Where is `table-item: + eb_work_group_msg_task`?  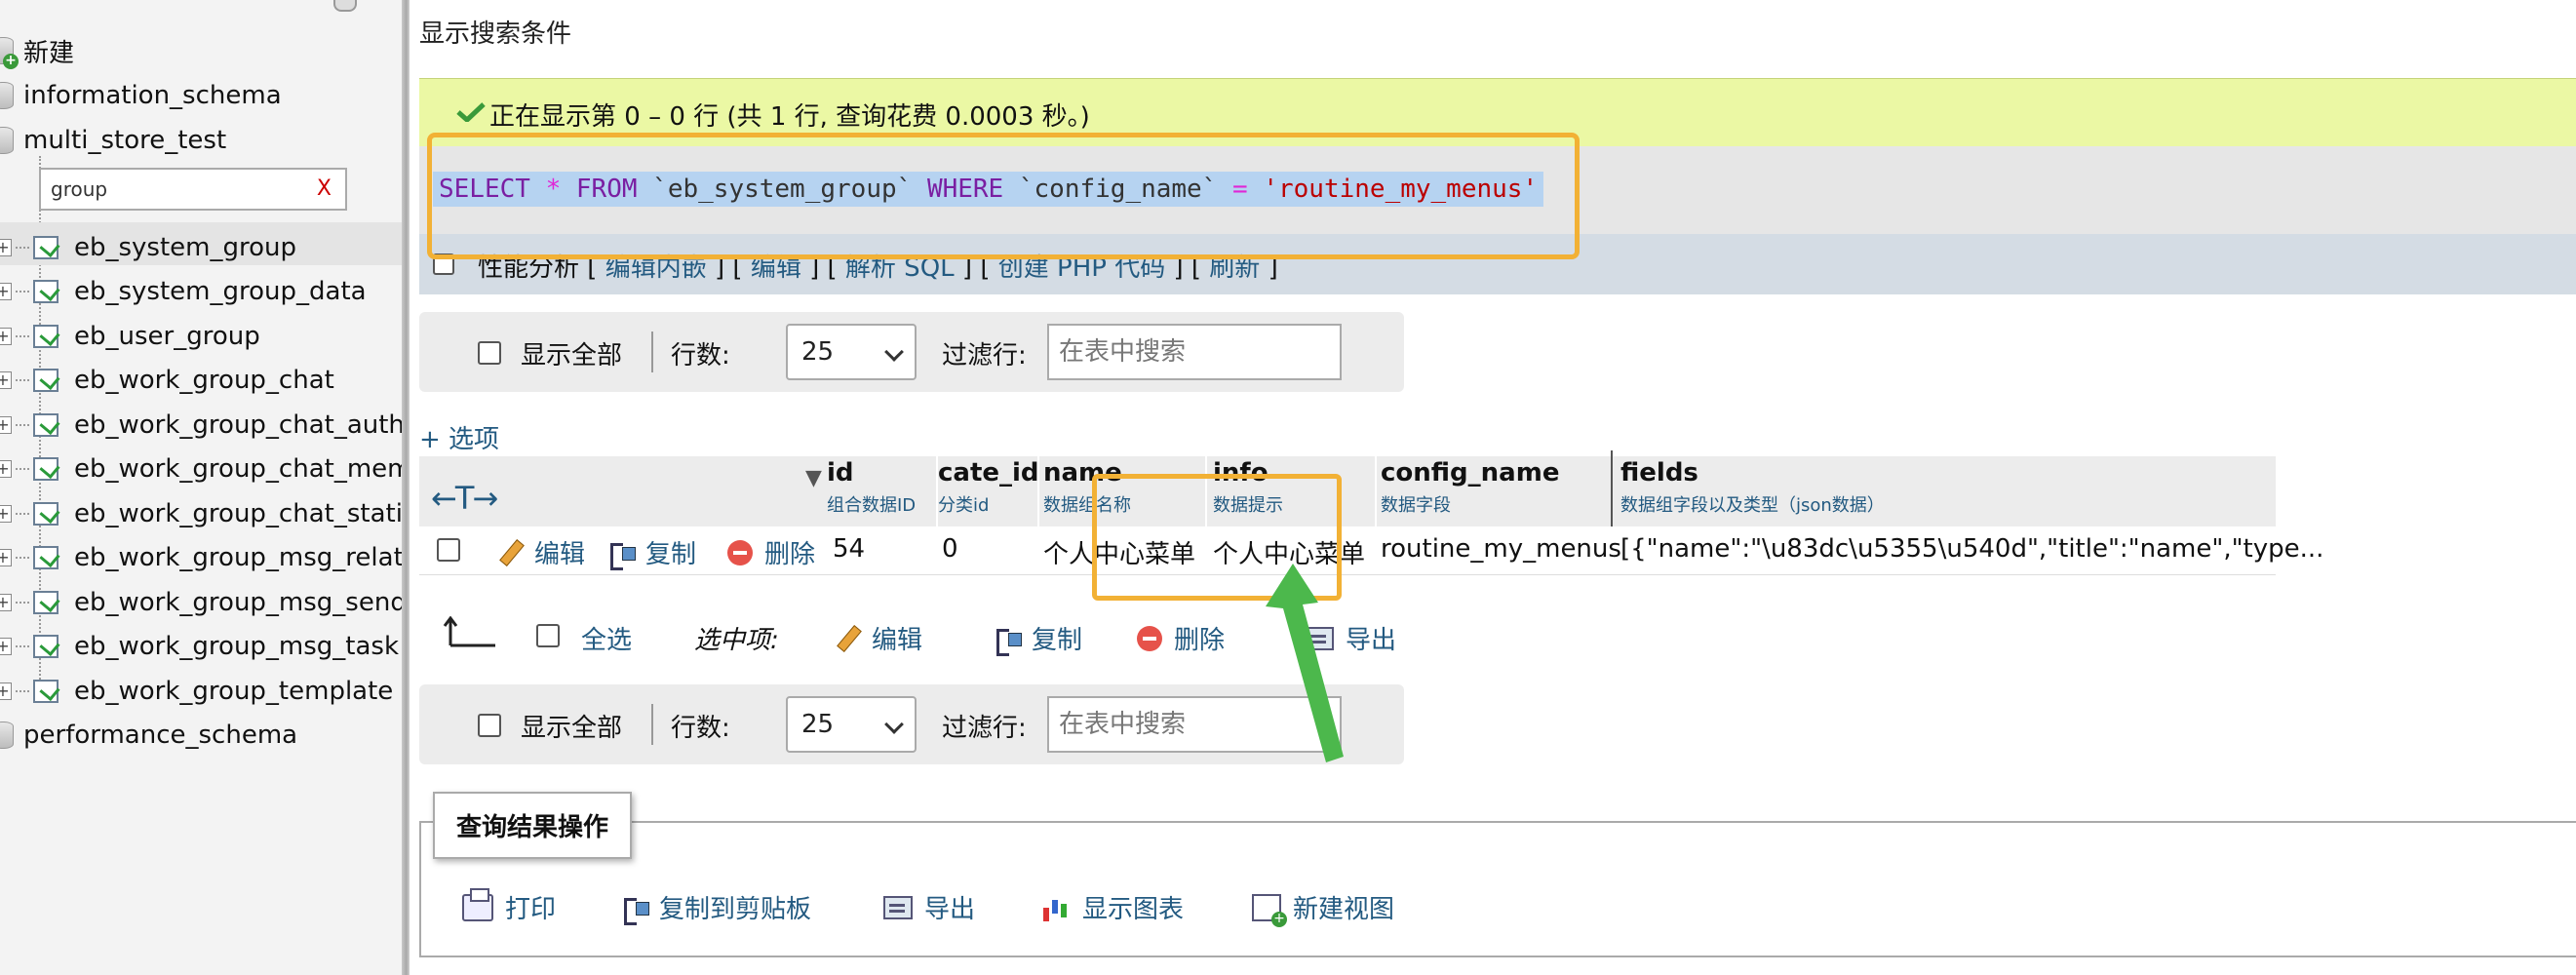 table-item: + eb_work_group_msg_task is located at coordinates (199, 646).